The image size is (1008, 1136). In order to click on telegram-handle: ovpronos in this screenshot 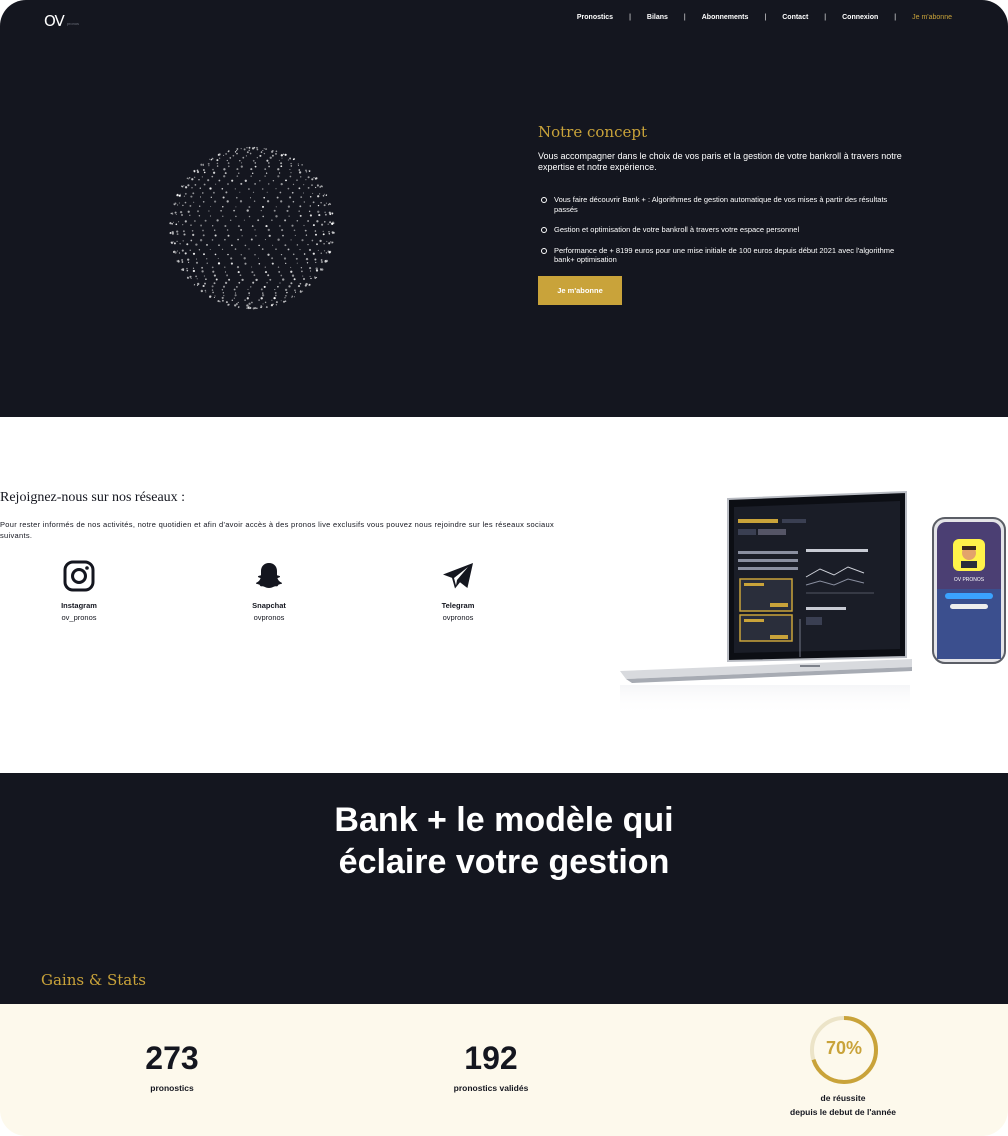, I will do `click(458, 617)`.